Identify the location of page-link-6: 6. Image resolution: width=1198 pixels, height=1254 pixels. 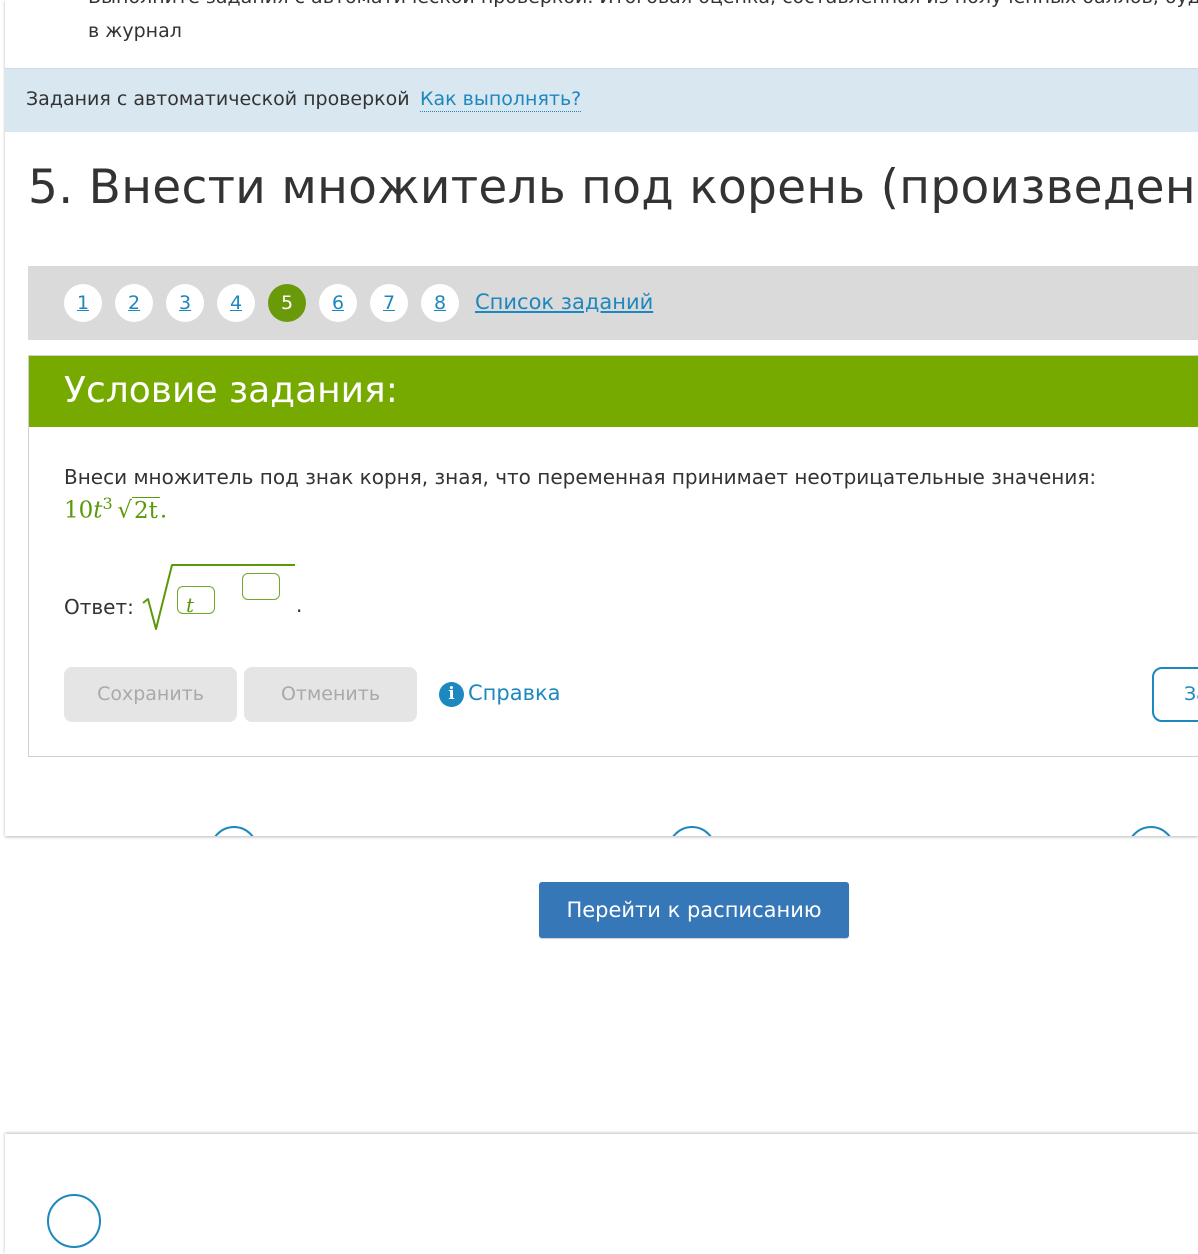
(338, 303).